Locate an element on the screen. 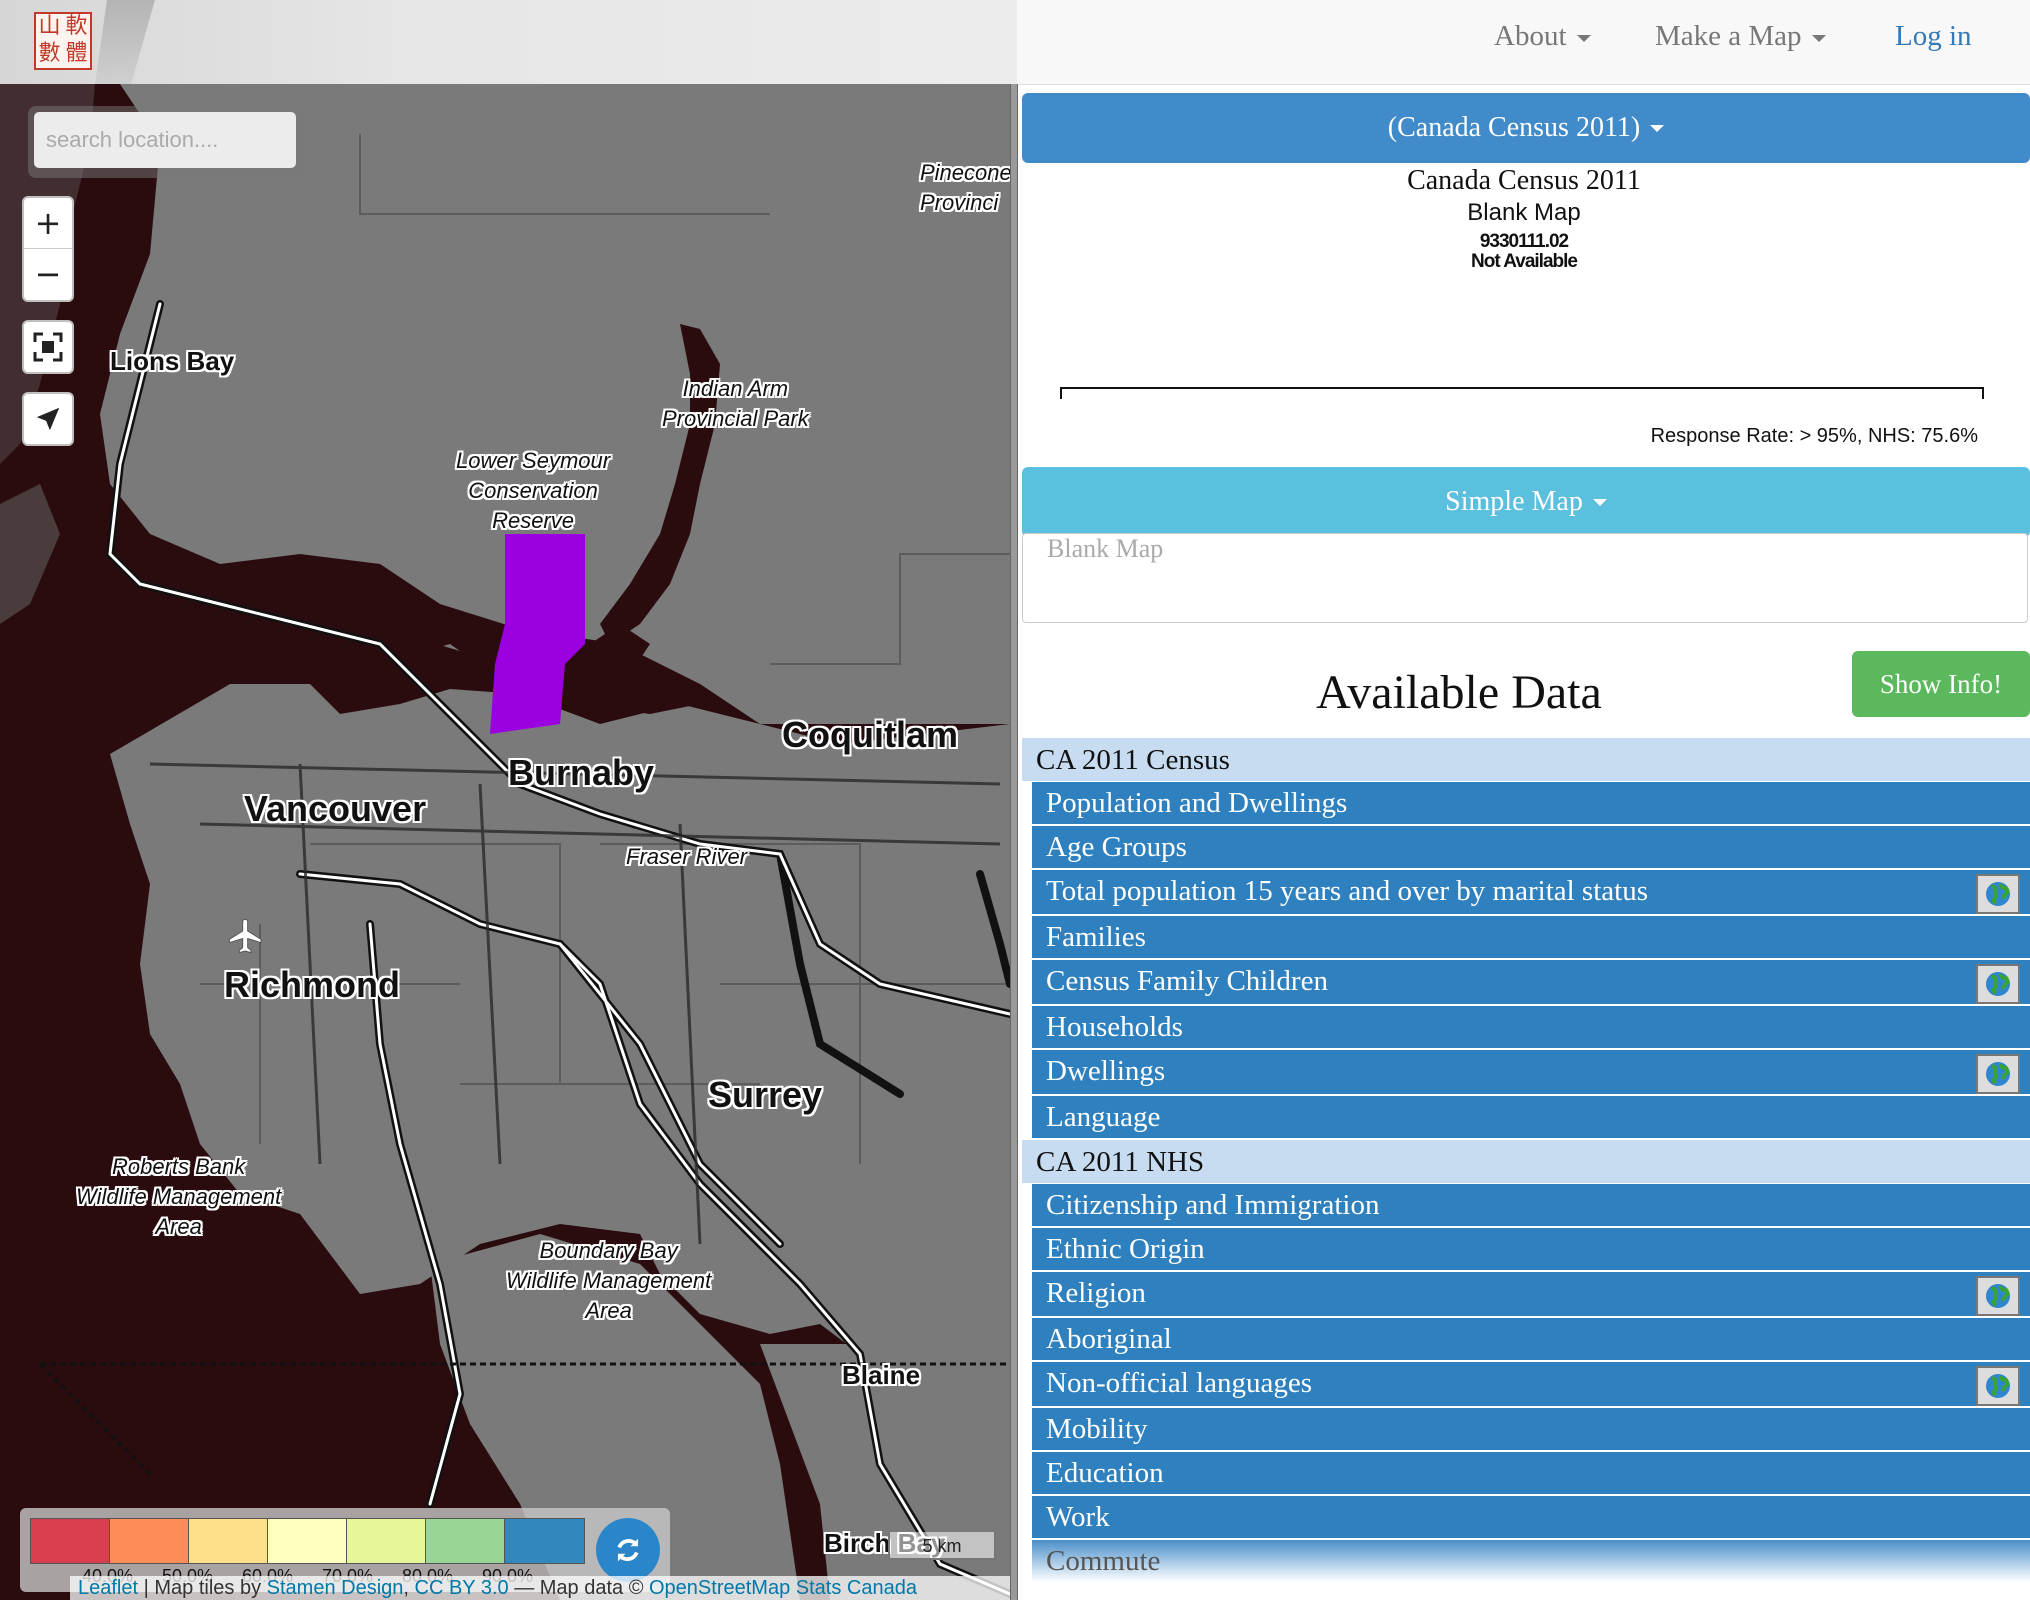 This screenshot has height=1600, width=2030. data-category-label: Age Groups is located at coordinates (1116, 847).